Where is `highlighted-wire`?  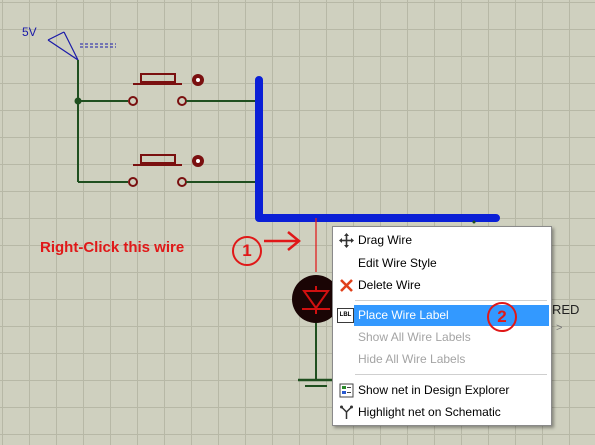 highlighted-wire is located at coordinates (377, 149).